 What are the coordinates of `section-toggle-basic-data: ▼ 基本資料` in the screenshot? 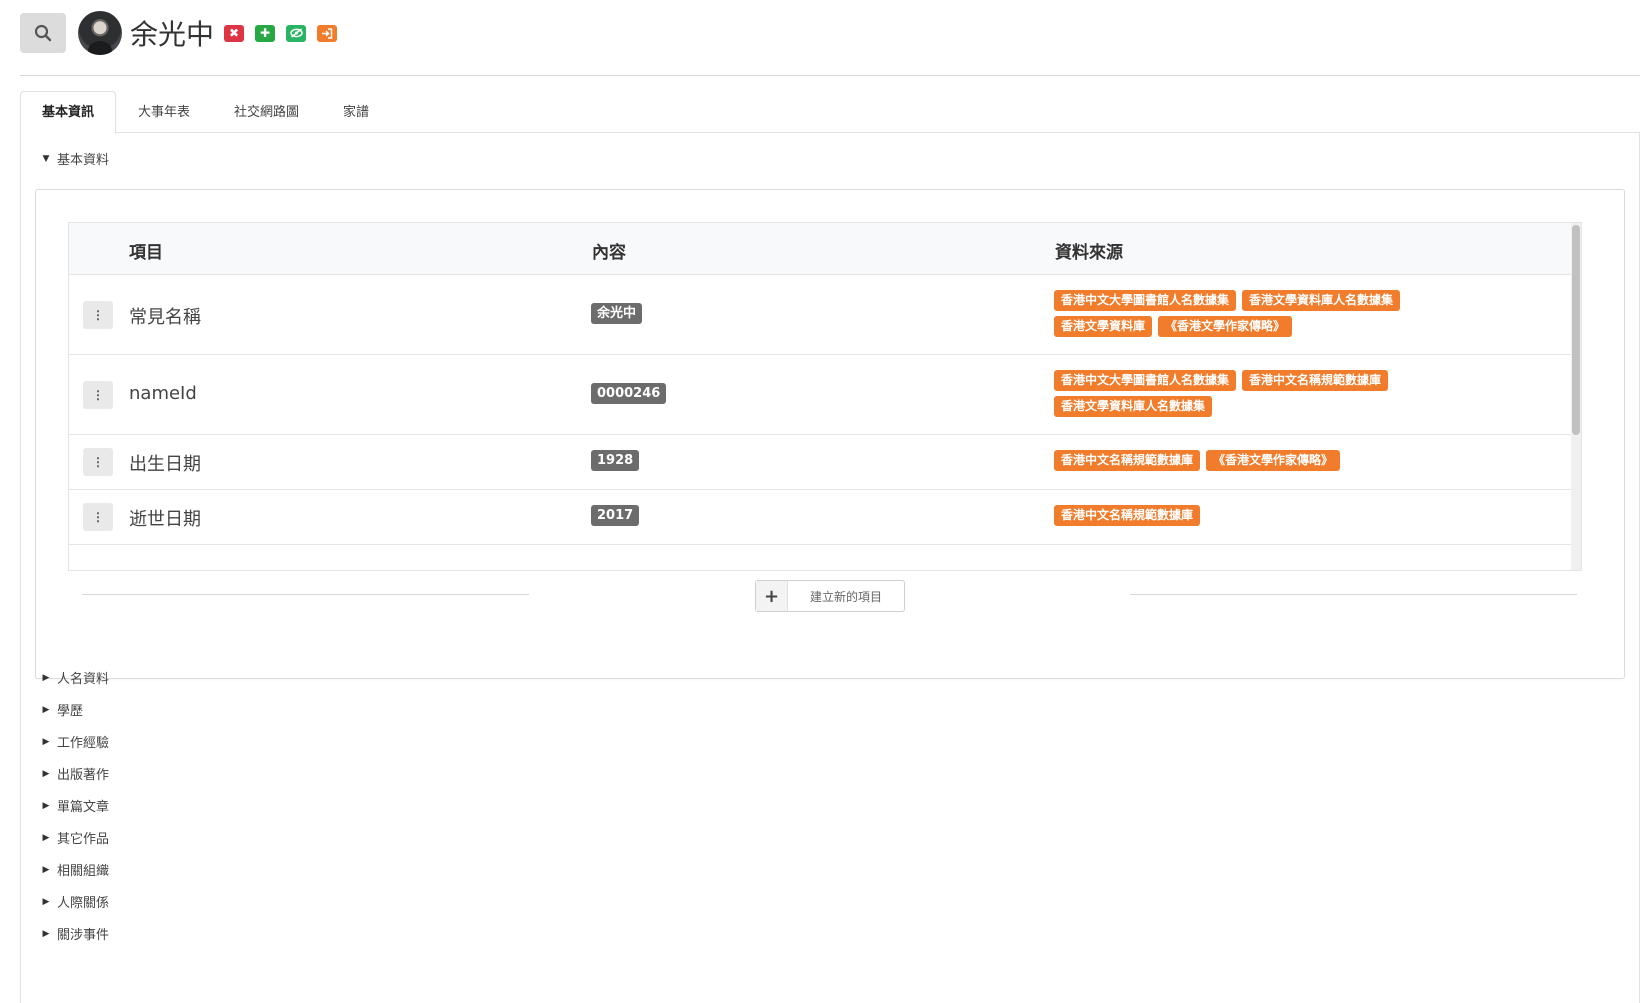 It's located at (74, 158).